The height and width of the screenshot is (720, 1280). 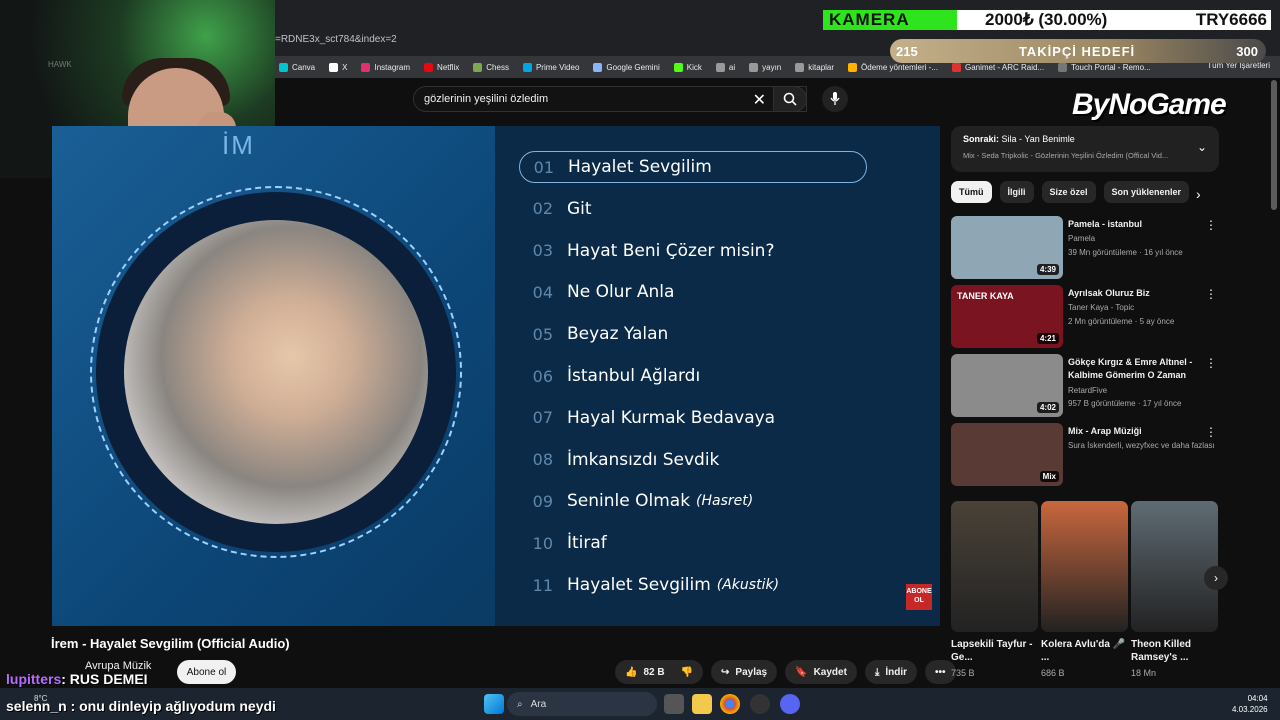 I want to click on bookmark-item: Netflix, so click(x=441, y=67).